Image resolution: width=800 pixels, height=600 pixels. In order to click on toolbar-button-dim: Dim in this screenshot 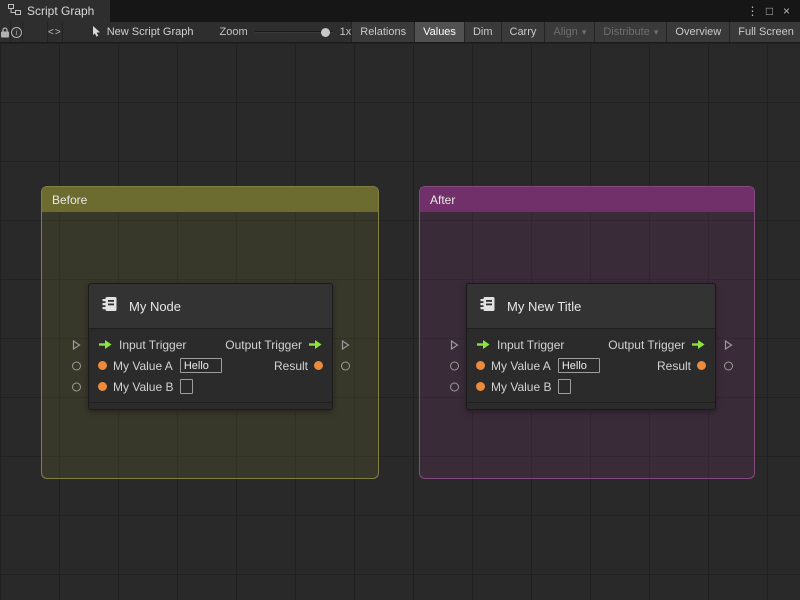, I will do `click(482, 32)`.